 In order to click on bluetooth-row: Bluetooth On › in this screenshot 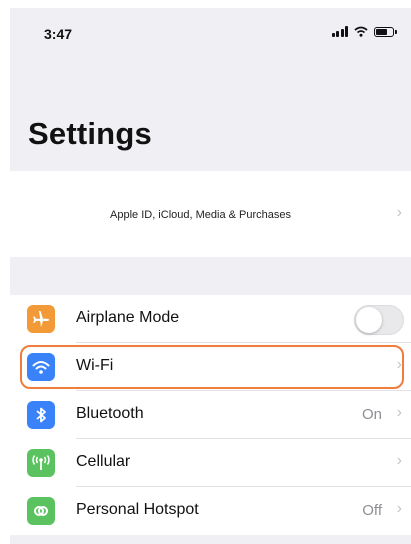, I will do `click(210, 415)`.